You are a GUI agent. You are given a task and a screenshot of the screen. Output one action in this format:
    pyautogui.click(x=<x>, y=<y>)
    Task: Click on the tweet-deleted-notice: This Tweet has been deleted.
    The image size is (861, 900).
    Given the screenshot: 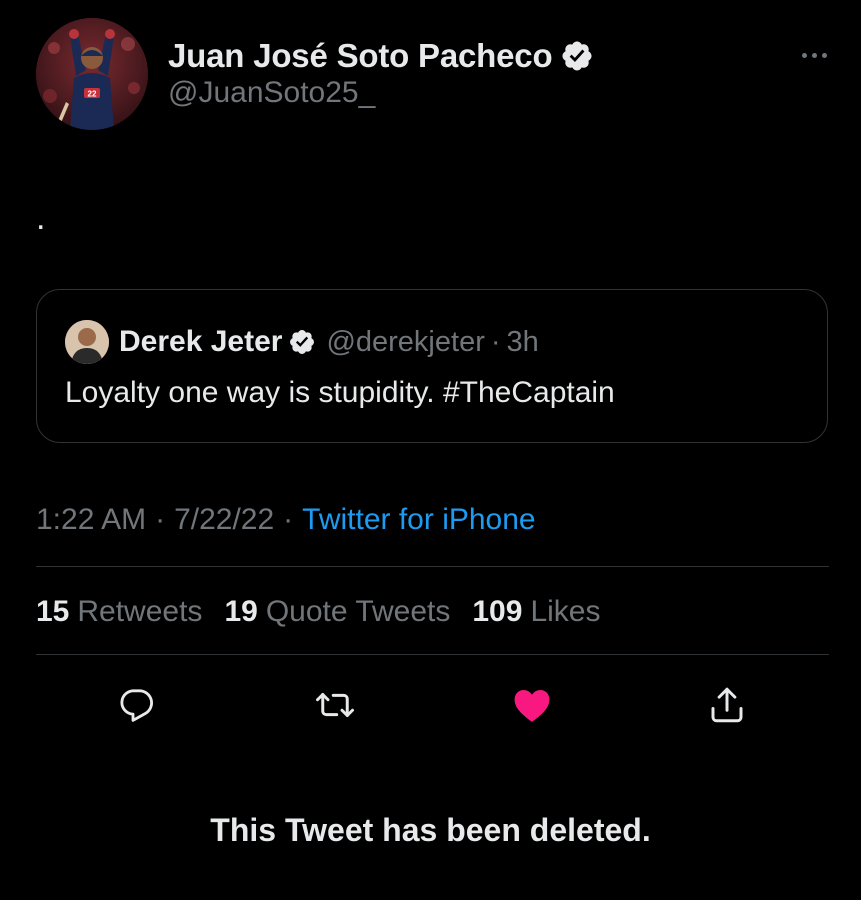 What is the action you would take?
    pyautogui.click(x=430, y=830)
    